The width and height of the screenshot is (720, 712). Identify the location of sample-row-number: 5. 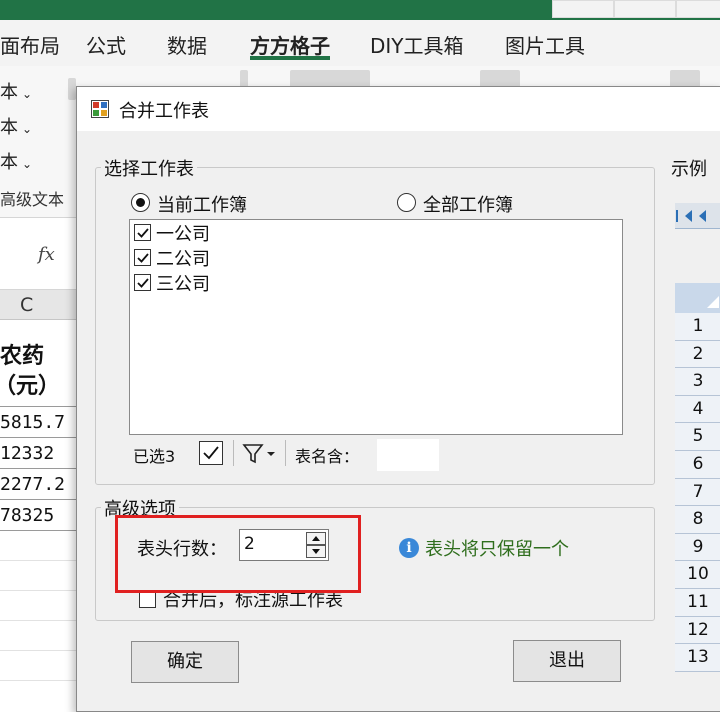
(697, 437).